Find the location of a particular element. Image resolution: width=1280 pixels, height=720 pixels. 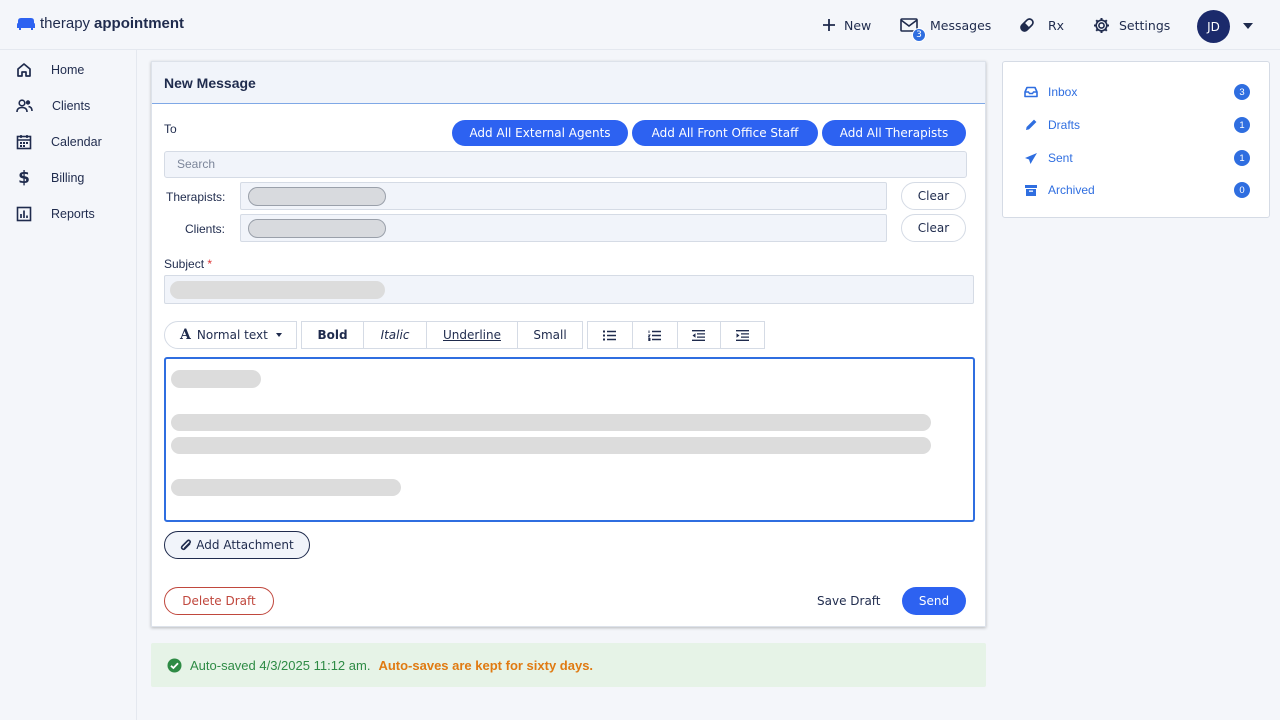

indent-button is located at coordinates (742, 335).